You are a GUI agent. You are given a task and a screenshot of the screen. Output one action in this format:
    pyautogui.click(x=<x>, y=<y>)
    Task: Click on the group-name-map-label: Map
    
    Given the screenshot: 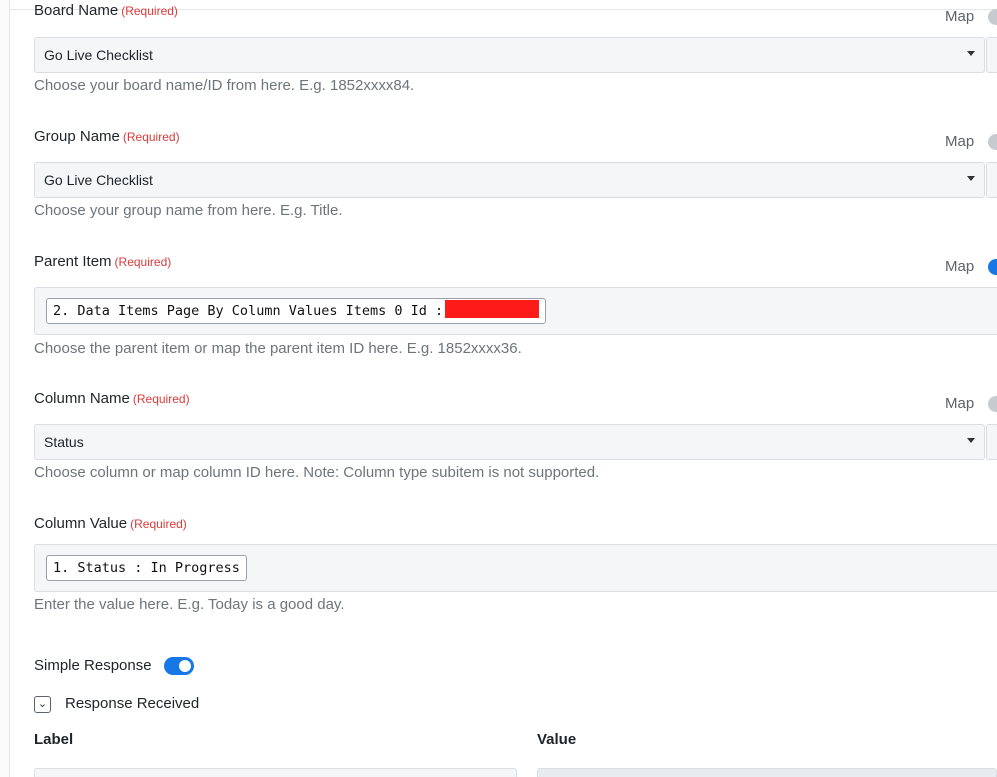 What is the action you would take?
    pyautogui.click(x=960, y=141)
    